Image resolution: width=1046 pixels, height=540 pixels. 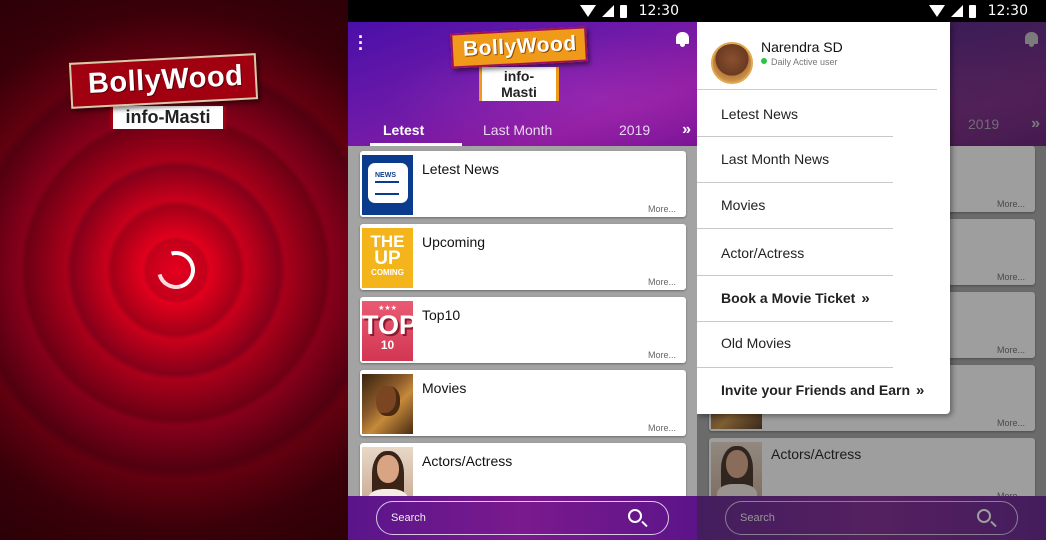 What do you see at coordinates (517, 130) in the screenshot?
I see `tab-last-month: Last Month` at bounding box center [517, 130].